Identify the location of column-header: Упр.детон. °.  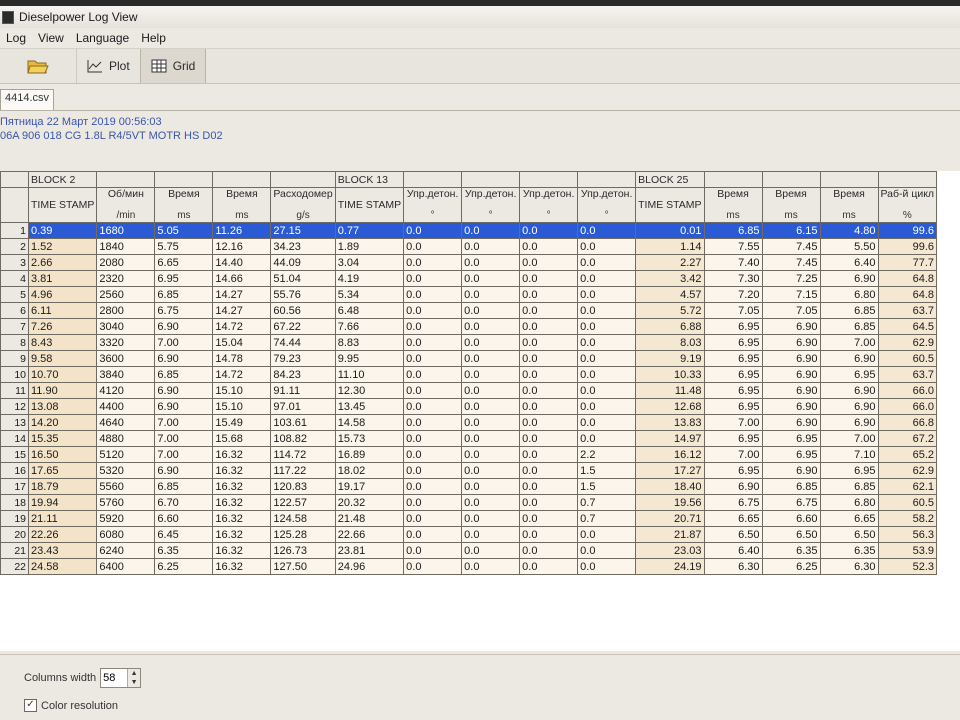
(607, 205).